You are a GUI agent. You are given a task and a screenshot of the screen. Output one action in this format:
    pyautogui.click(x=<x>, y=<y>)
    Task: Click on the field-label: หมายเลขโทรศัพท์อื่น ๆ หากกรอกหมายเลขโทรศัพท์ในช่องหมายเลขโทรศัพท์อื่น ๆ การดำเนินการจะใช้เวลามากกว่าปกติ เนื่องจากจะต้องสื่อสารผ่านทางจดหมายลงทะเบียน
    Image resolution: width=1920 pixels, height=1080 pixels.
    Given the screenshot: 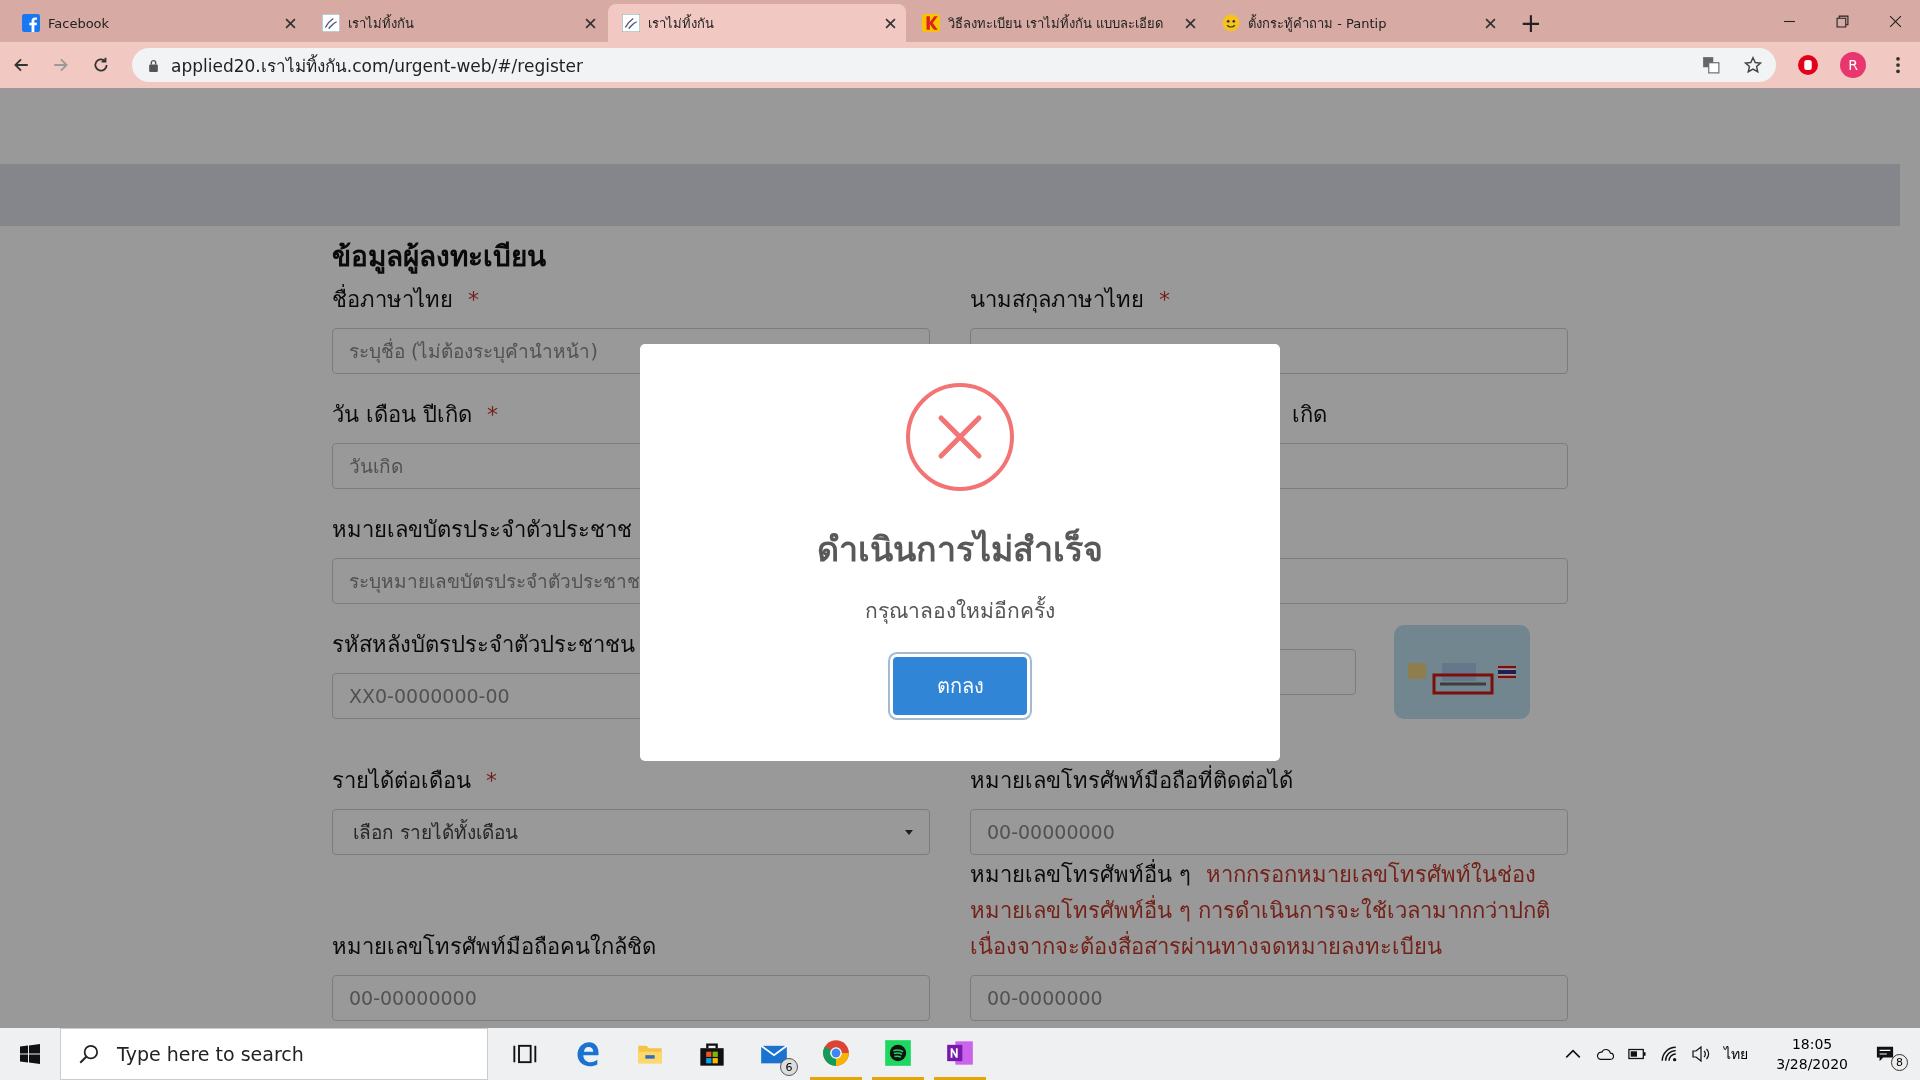 What is the action you would take?
    pyautogui.click(x=1269, y=911)
    